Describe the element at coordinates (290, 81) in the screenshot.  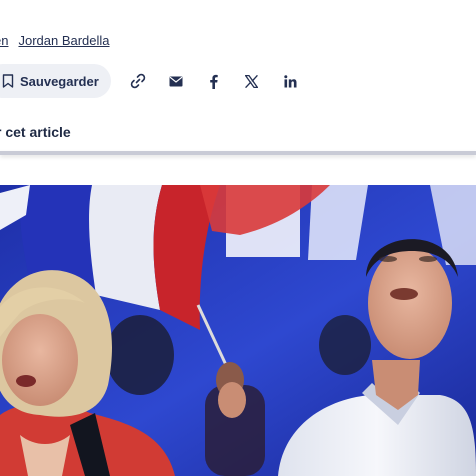
I see `linkedin-icon` at that location.